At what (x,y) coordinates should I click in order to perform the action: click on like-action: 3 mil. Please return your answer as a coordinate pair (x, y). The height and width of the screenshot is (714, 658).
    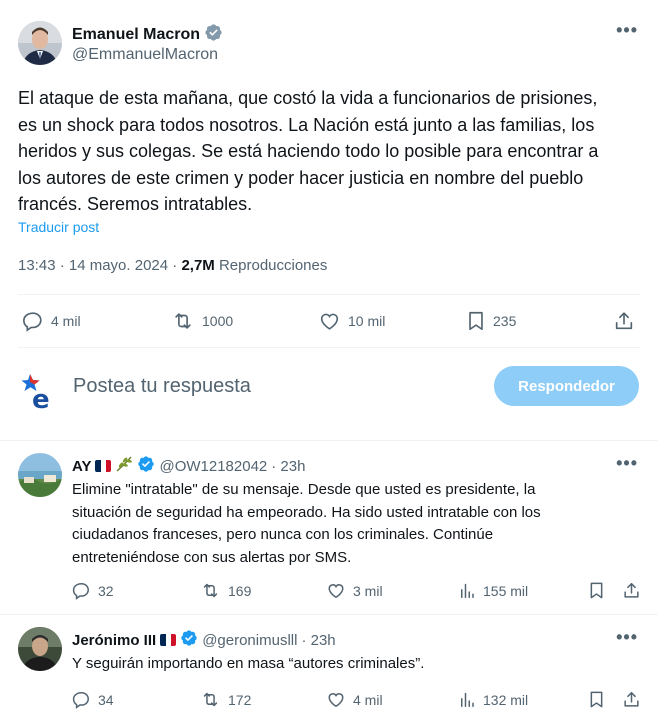
    Looking at the image, I should click on (354, 590).